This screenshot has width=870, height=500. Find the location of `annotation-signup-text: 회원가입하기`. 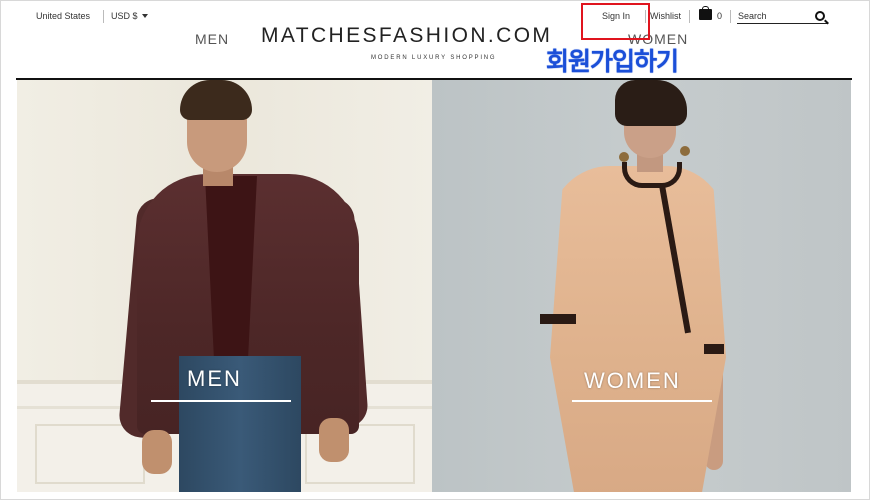

annotation-signup-text: 회원가입하기 is located at coordinates (612, 61).